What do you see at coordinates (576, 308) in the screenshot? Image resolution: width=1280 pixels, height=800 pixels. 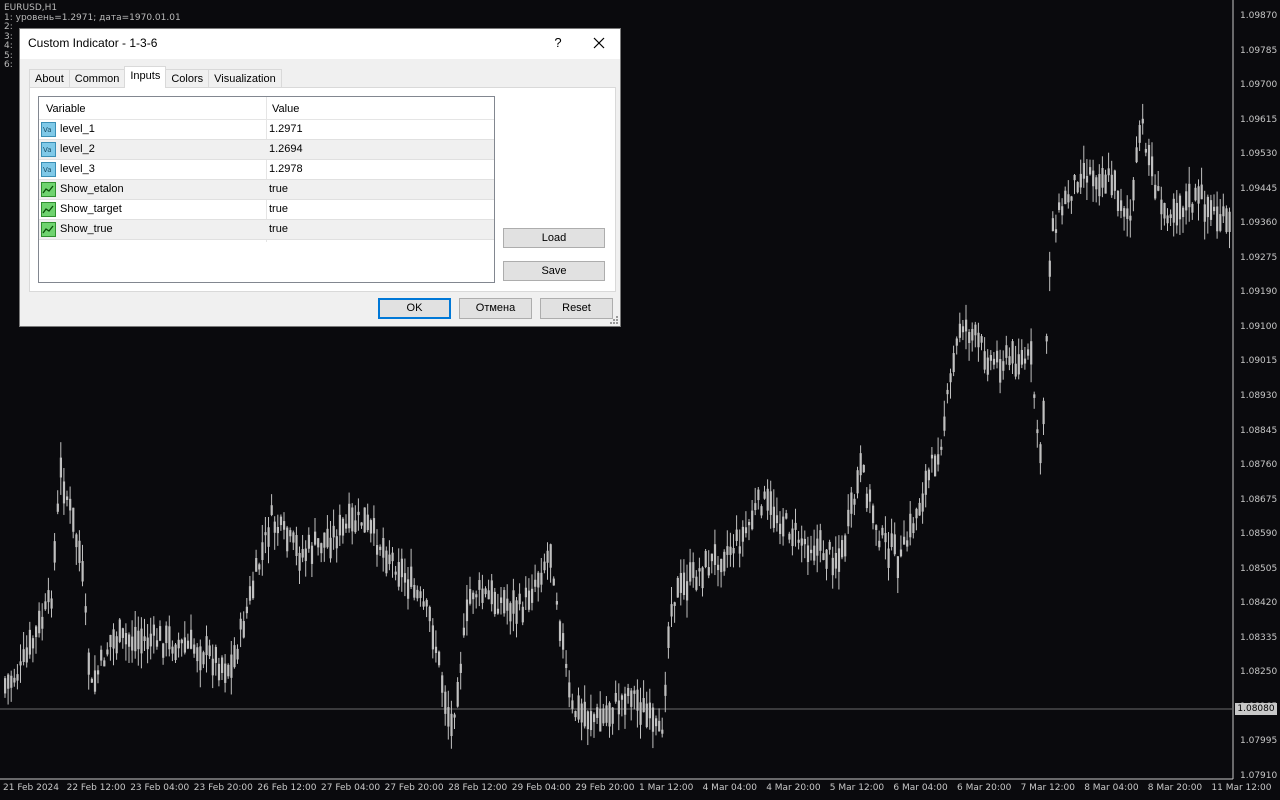 I see `reset-button: Reset` at bounding box center [576, 308].